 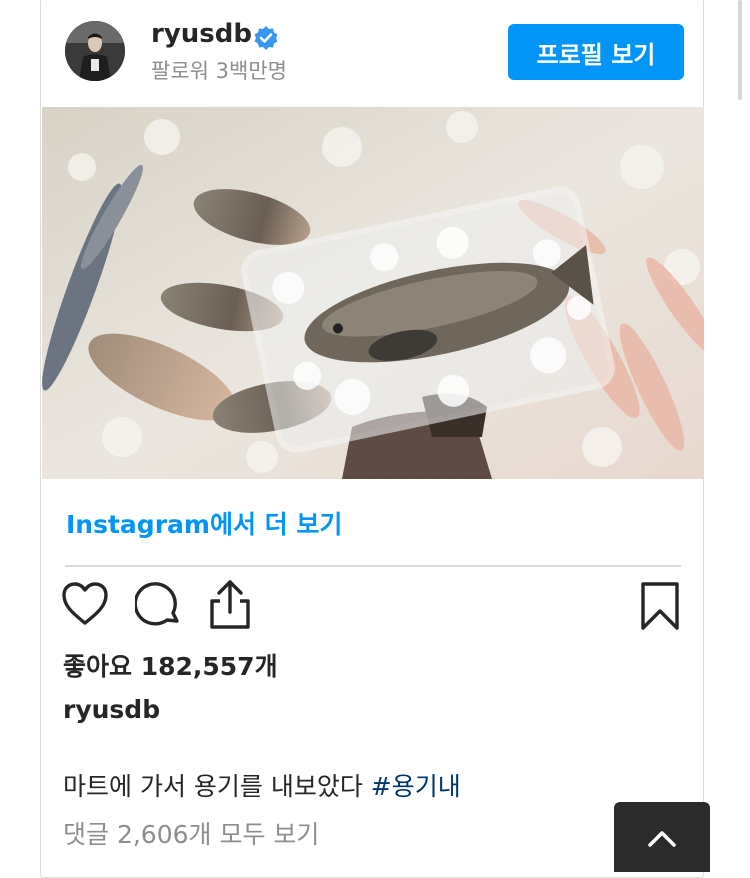 What do you see at coordinates (111, 709) in the screenshot?
I see `caption-username: ryusdb` at bounding box center [111, 709].